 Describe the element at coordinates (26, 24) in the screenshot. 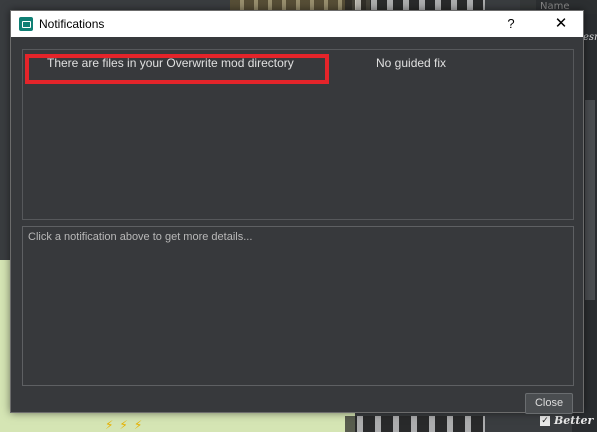

I see `app-icon` at that location.